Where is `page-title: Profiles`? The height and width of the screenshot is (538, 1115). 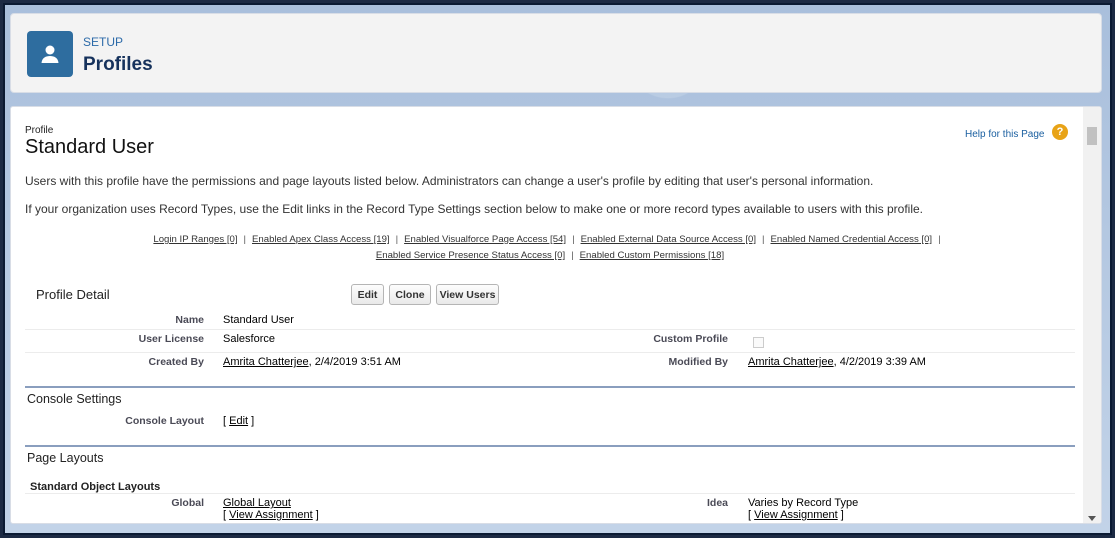 page-title: Profiles is located at coordinates (118, 64).